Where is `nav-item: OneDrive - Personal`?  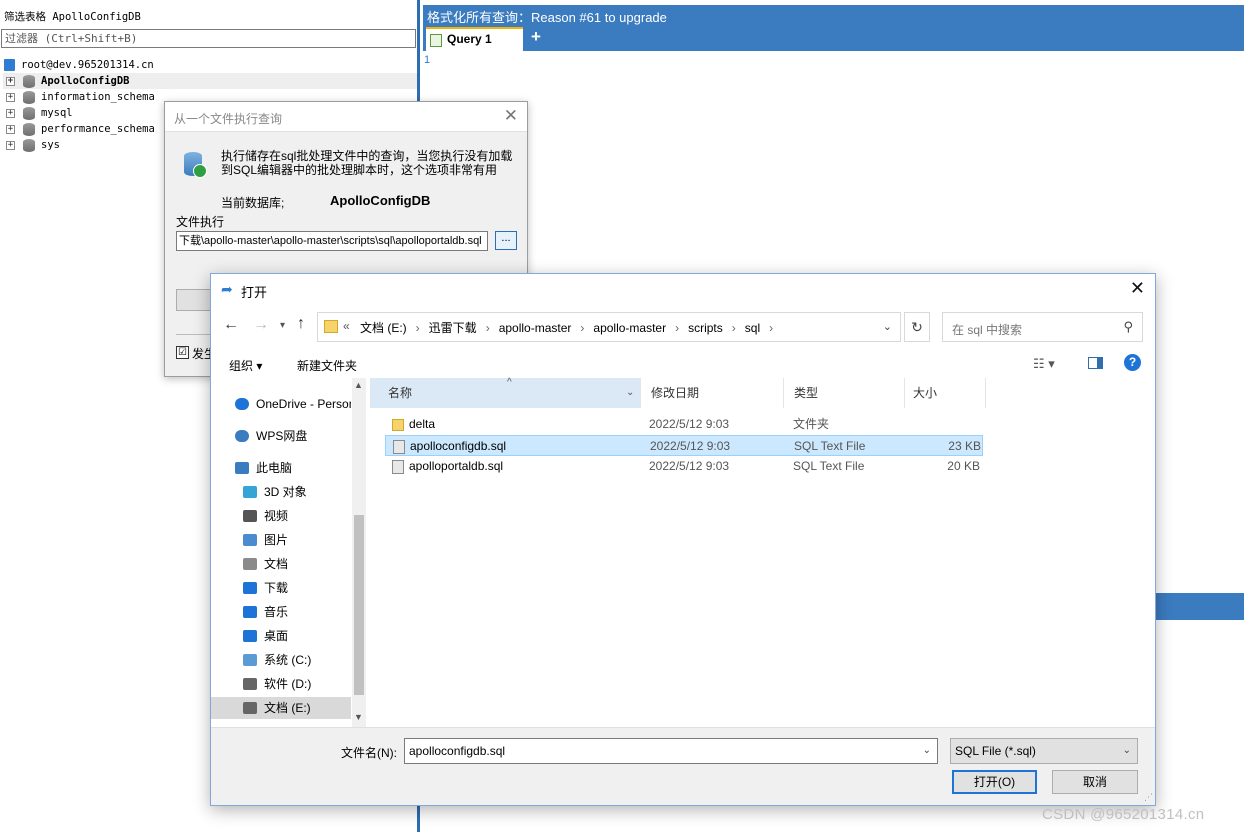
nav-item: OneDrive - Personal is located at coordinates (281, 404).